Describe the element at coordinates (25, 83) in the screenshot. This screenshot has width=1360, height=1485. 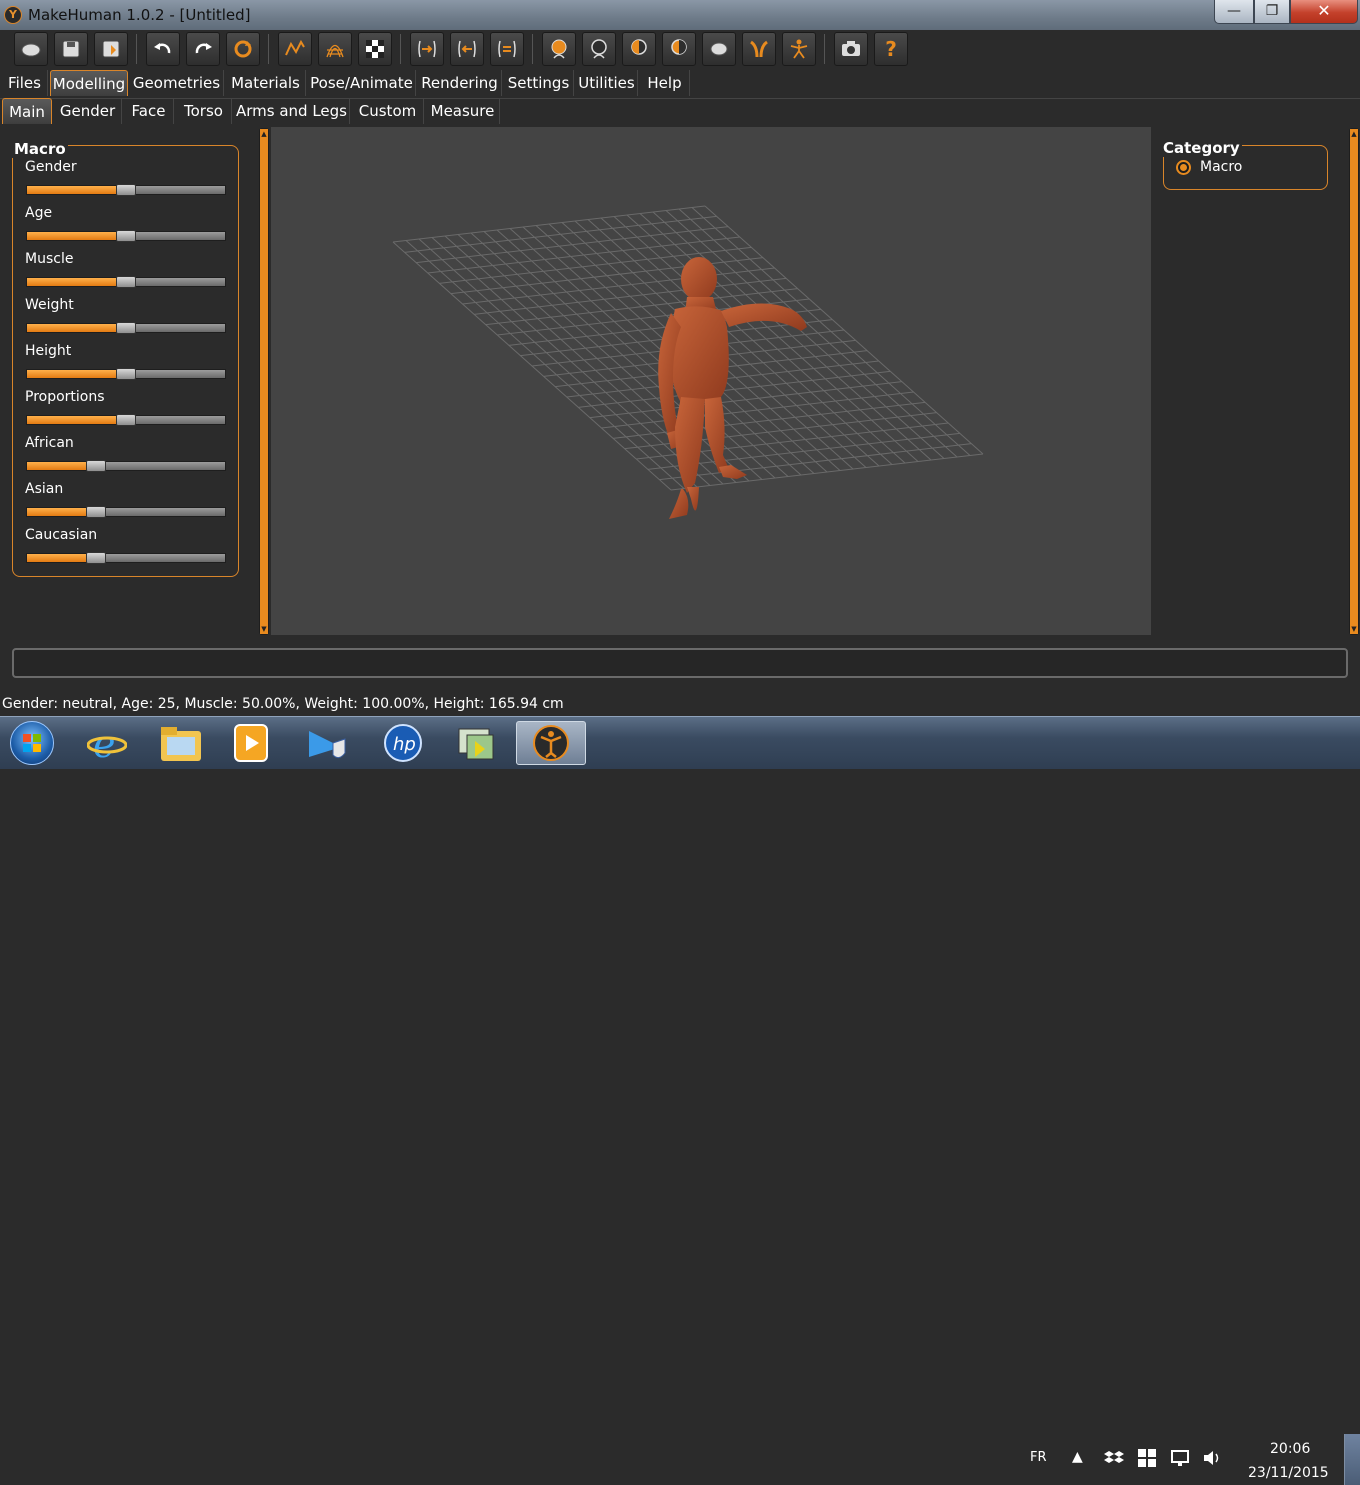
I see `tab-files: Files` at that location.